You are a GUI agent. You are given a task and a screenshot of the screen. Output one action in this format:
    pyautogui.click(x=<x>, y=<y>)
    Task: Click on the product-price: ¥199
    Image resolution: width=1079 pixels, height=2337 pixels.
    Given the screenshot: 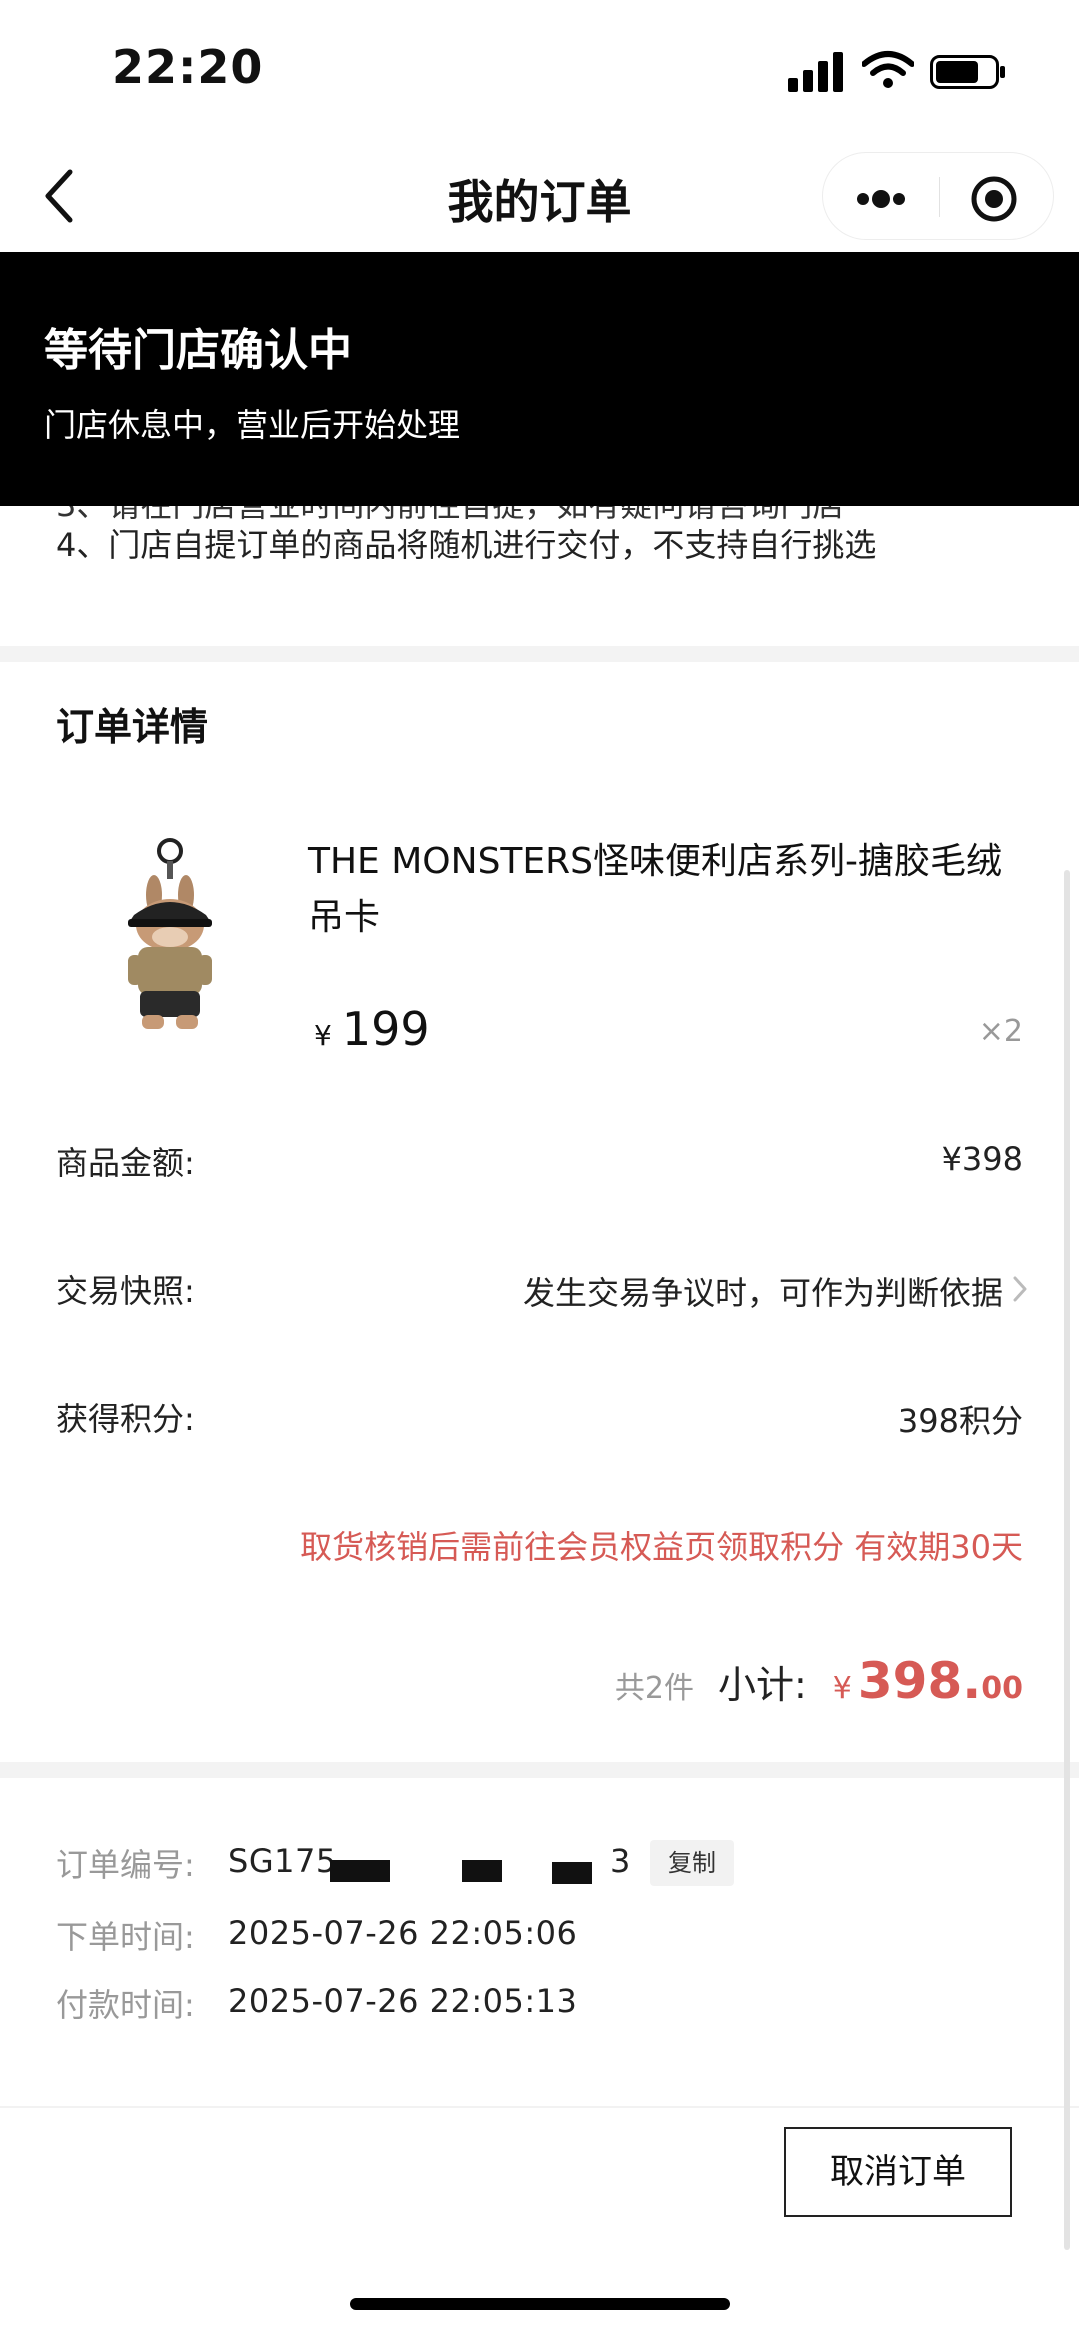 What is the action you would take?
    pyautogui.click(x=372, y=1029)
    